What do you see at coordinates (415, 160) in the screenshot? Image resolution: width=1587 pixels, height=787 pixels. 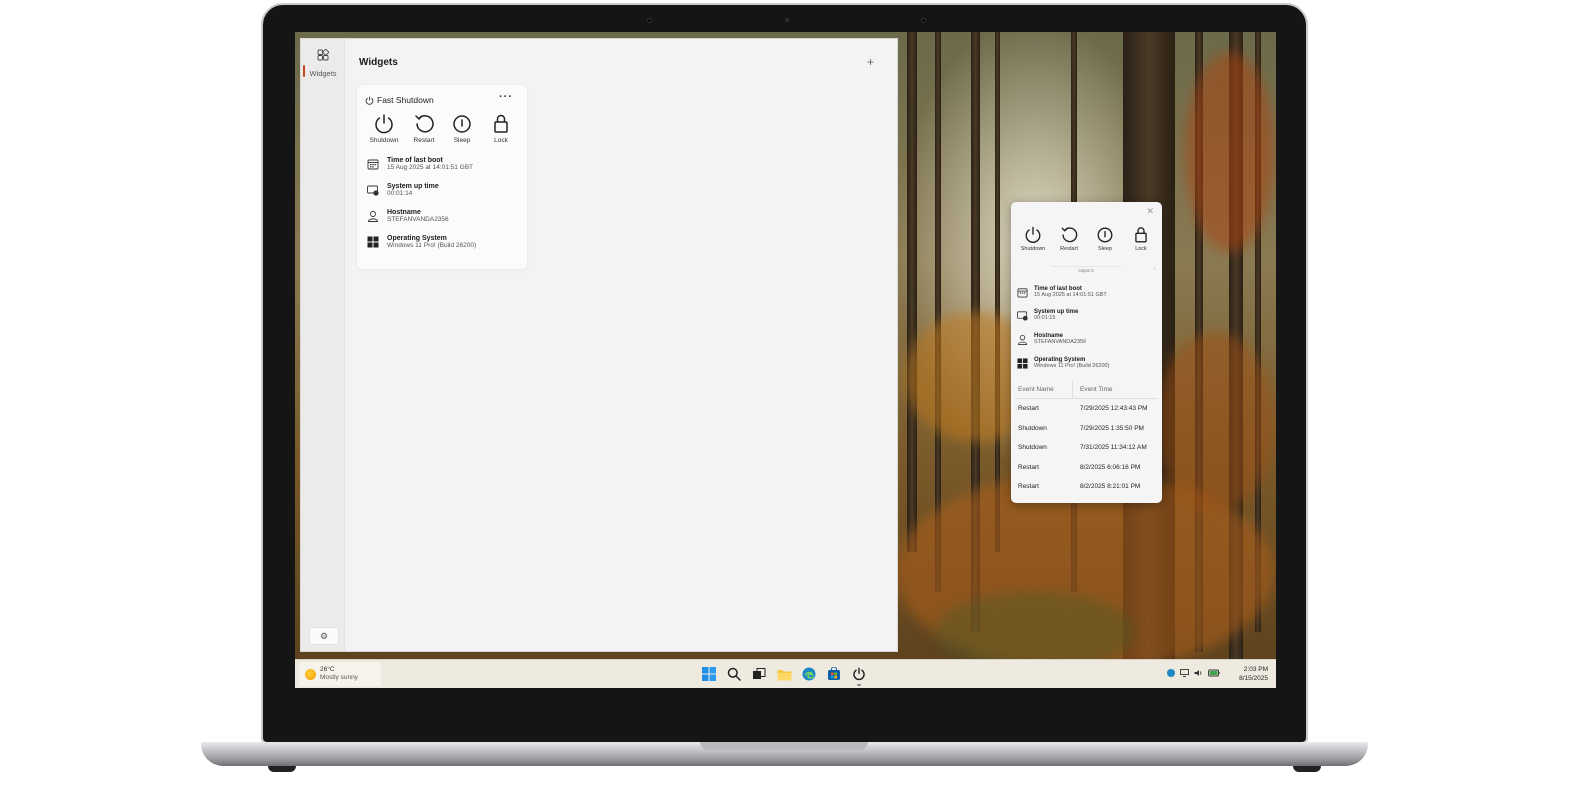 I see `last-boot-title: Time of last boot` at bounding box center [415, 160].